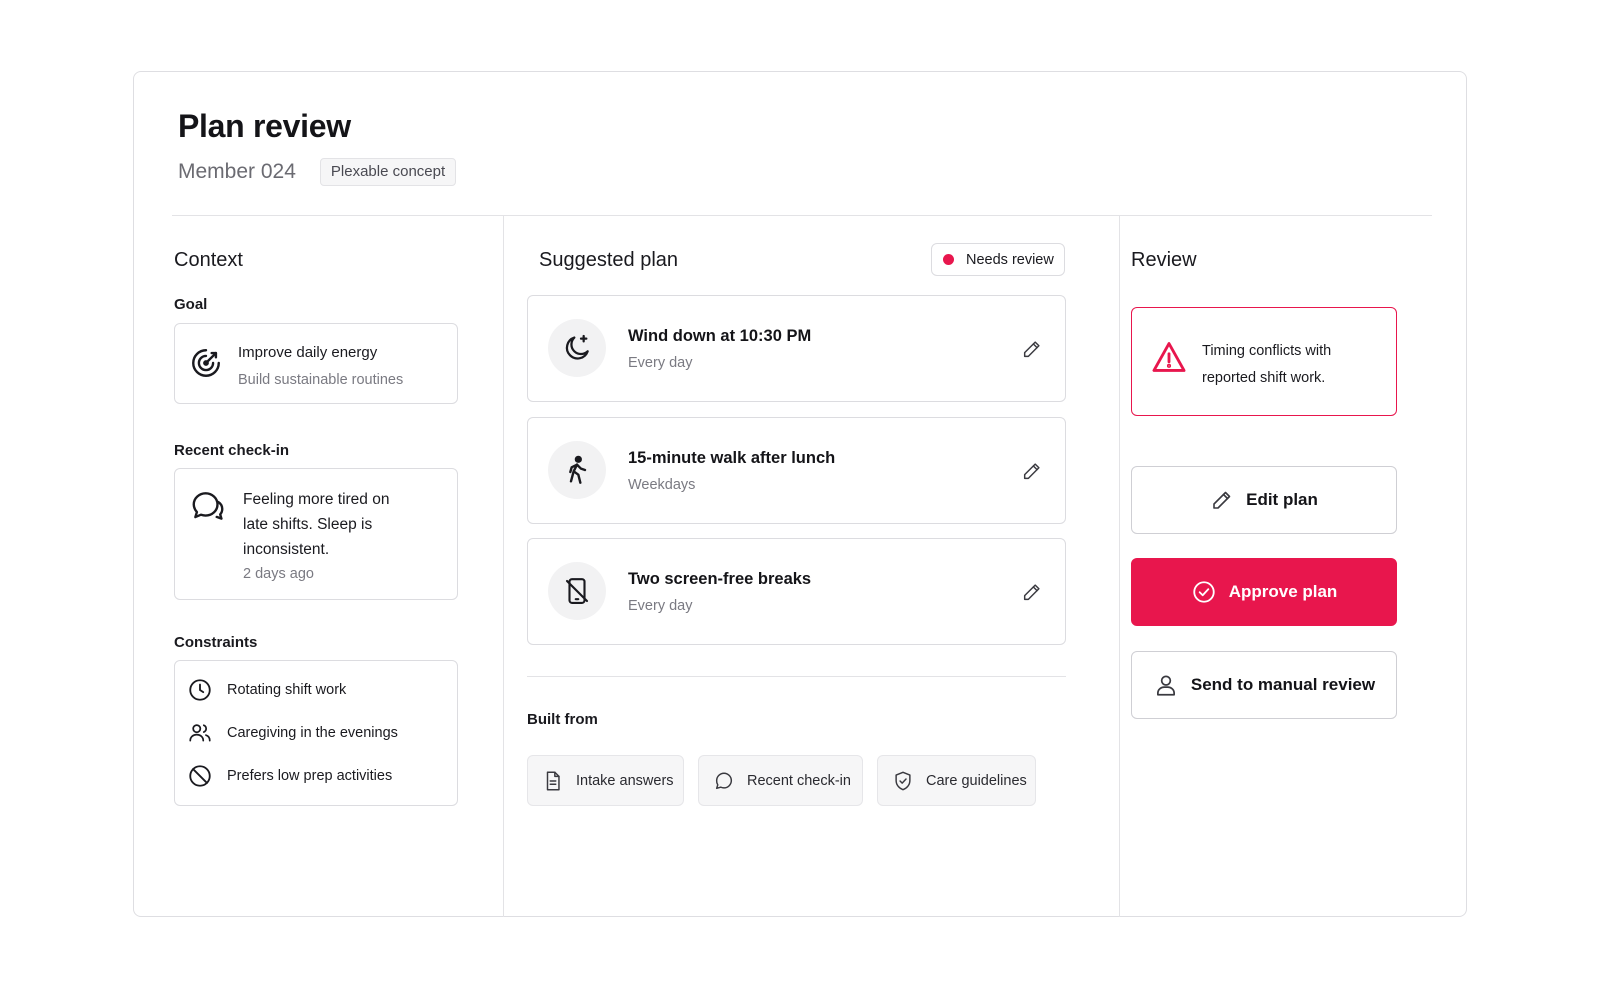 Image resolution: width=1597 pixels, height=985 pixels. What do you see at coordinates (1204, 592) in the screenshot?
I see `check-circle-icon` at bounding box center [1204, 592].